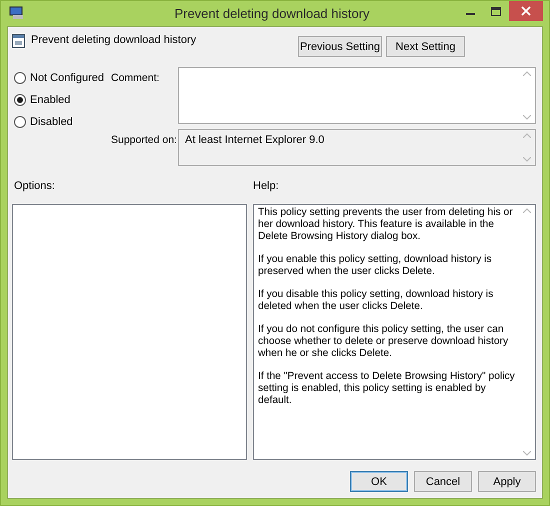 The height and width of the screenshot is (506, 550). What do you see at coordinates (266, 187) in the screenshot?
I see `help-label: Help:` at bounding box center [266, 187].